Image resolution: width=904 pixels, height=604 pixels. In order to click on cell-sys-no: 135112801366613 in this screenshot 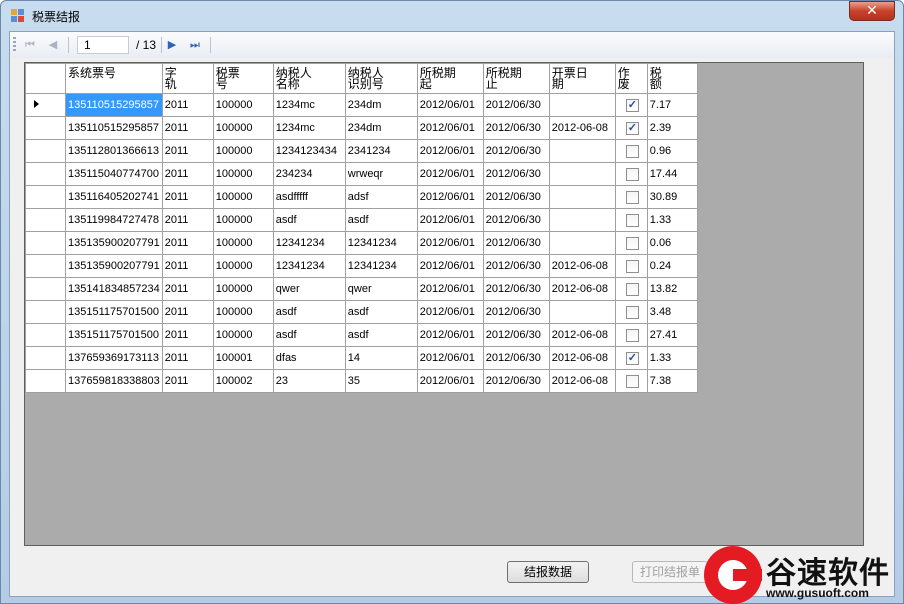, I will do `click(114, 151)`.